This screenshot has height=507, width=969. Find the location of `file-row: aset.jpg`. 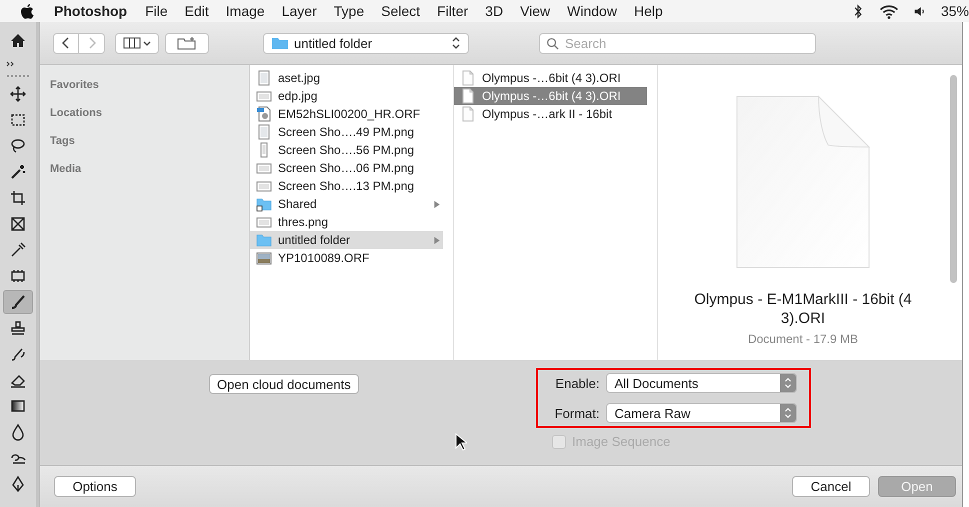

file-row: aset.jpg is located at coordinates (346, 78).